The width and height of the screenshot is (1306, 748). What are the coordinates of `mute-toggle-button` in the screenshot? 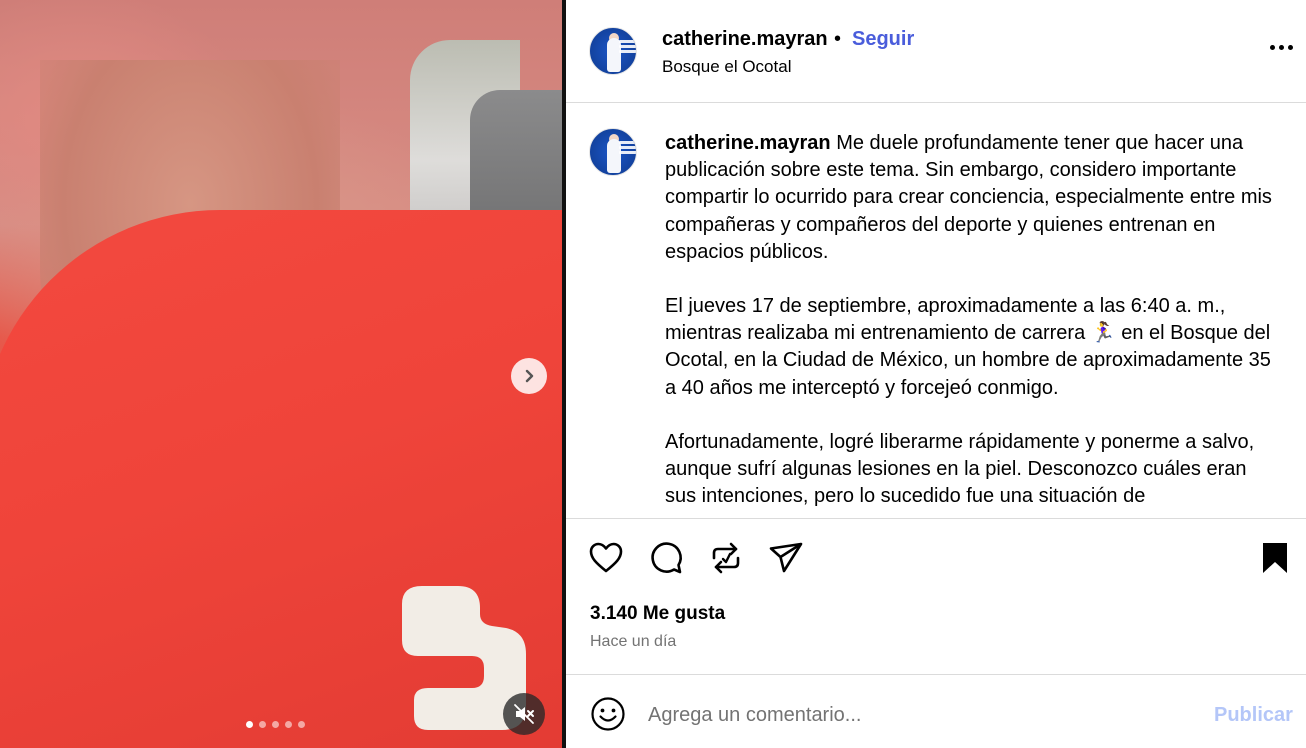 It's located at (524, 714).